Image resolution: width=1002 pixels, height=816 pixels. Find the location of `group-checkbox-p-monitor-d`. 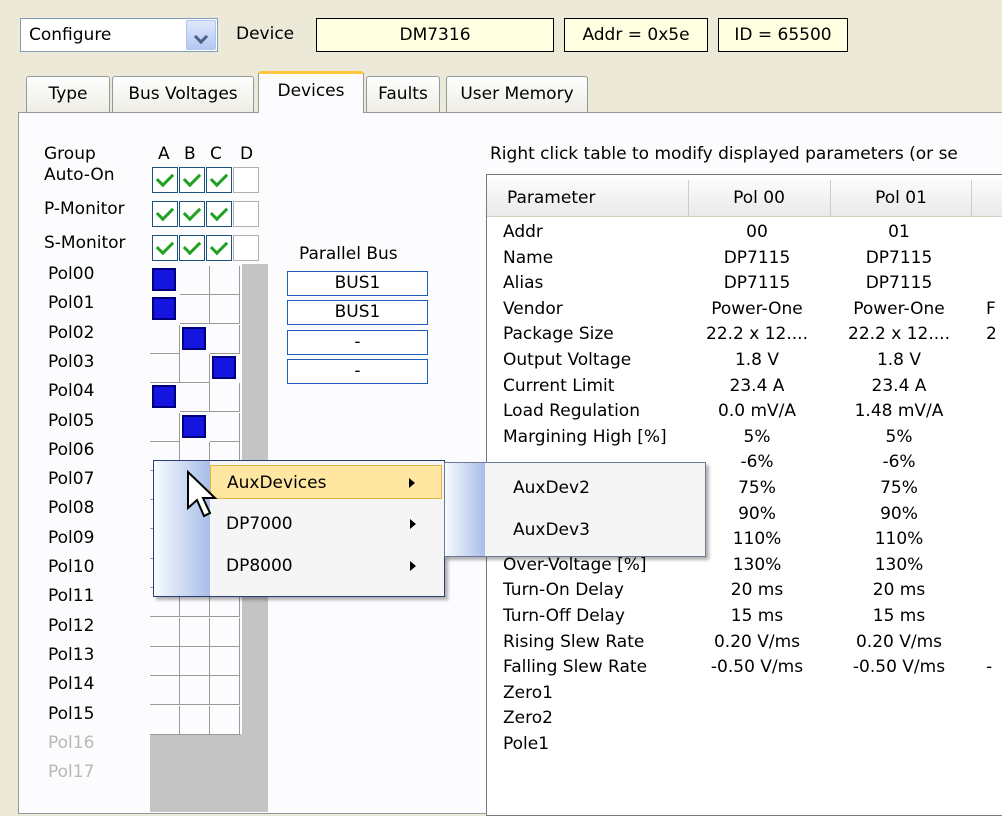

group-checkbox-p-monitor-d is located at coordinates (246, 214).